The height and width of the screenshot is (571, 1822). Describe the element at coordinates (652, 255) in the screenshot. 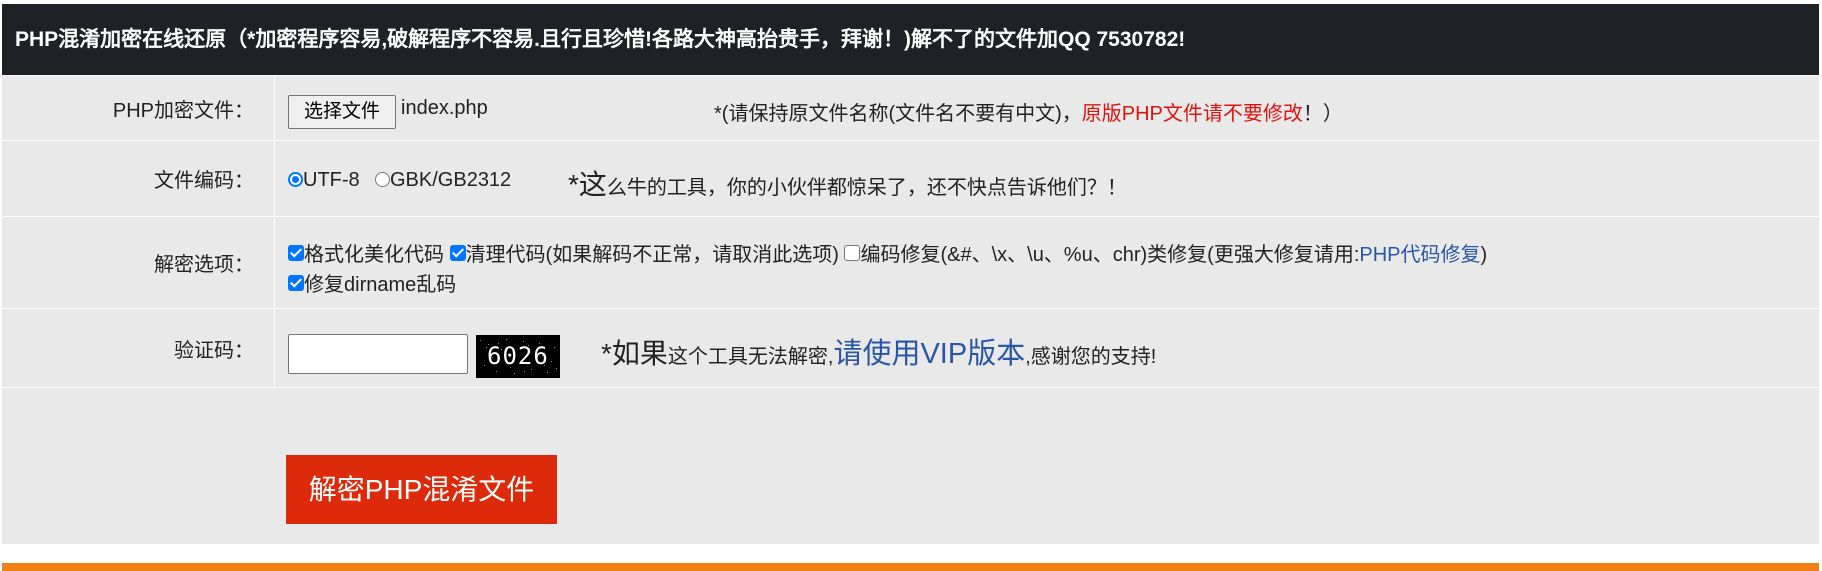

I see `clean-code-label: 清理代码(如果解码不正常，请取消此选项)` at that location.